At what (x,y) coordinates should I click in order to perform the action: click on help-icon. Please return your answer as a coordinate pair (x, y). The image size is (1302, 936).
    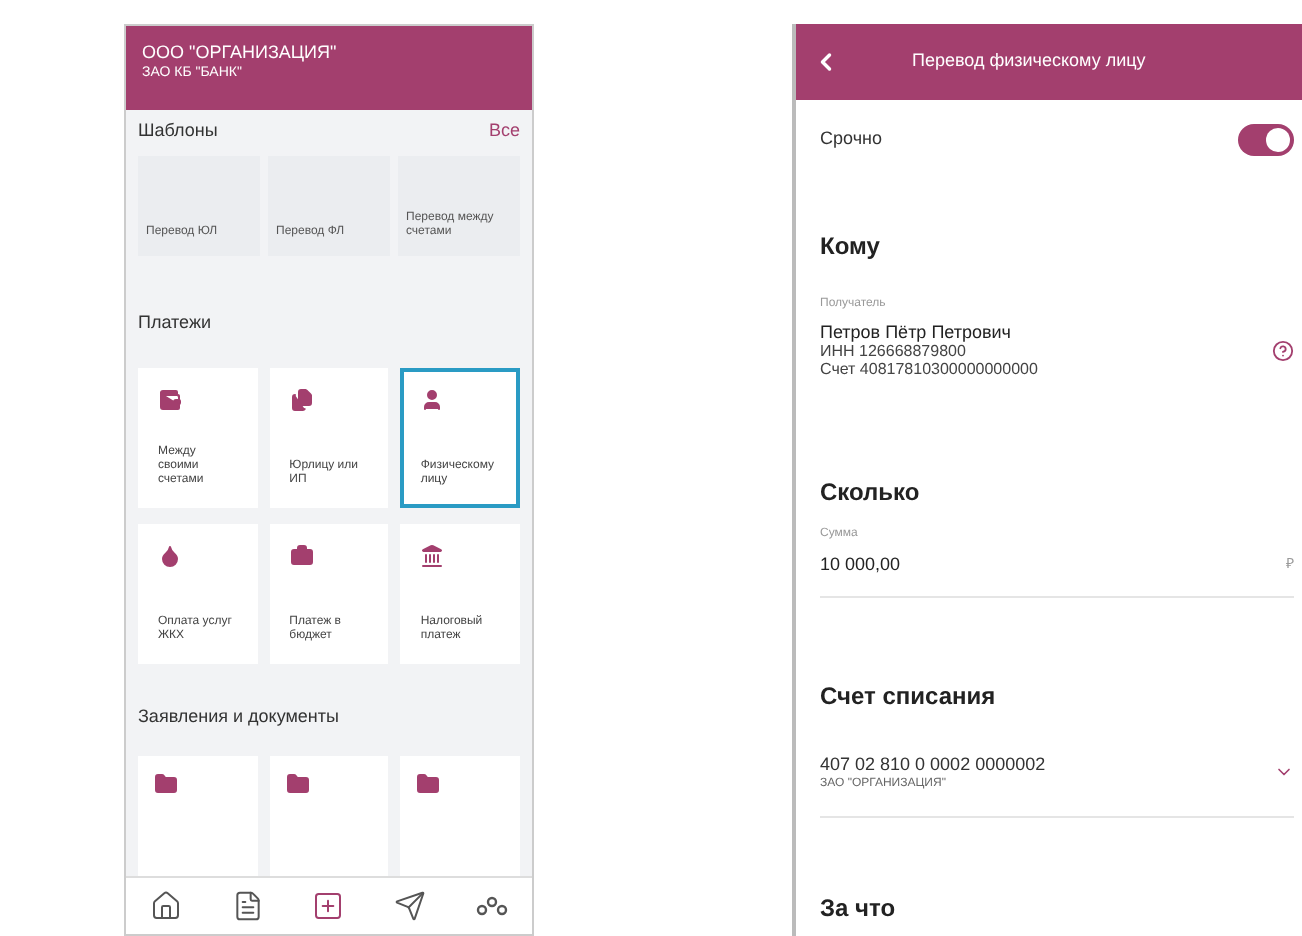
    Looking at the image, I should click on (1283, 350).